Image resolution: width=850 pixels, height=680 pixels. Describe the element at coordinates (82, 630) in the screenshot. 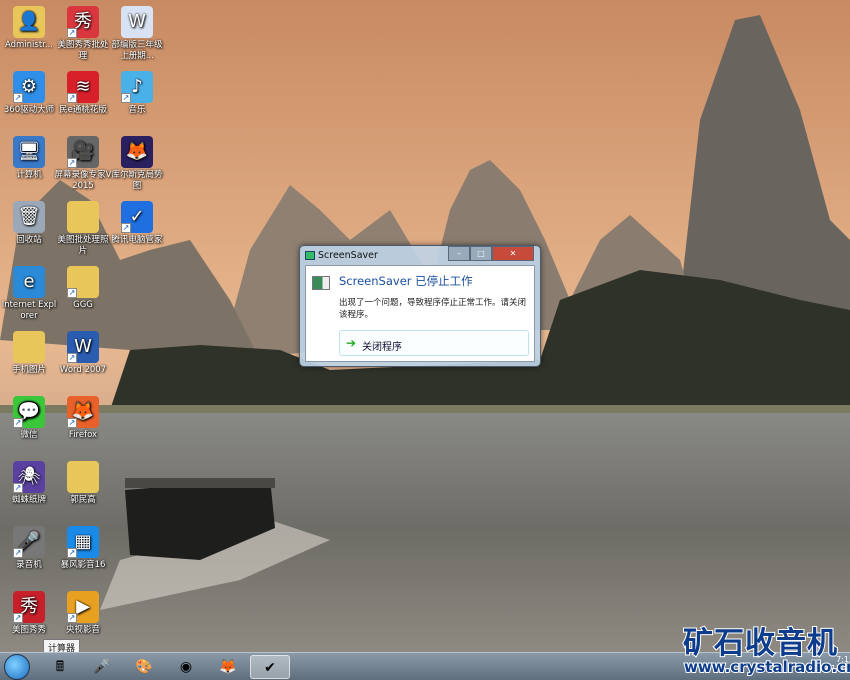

I see `desktop-icon-label: 央视影音` at that location.